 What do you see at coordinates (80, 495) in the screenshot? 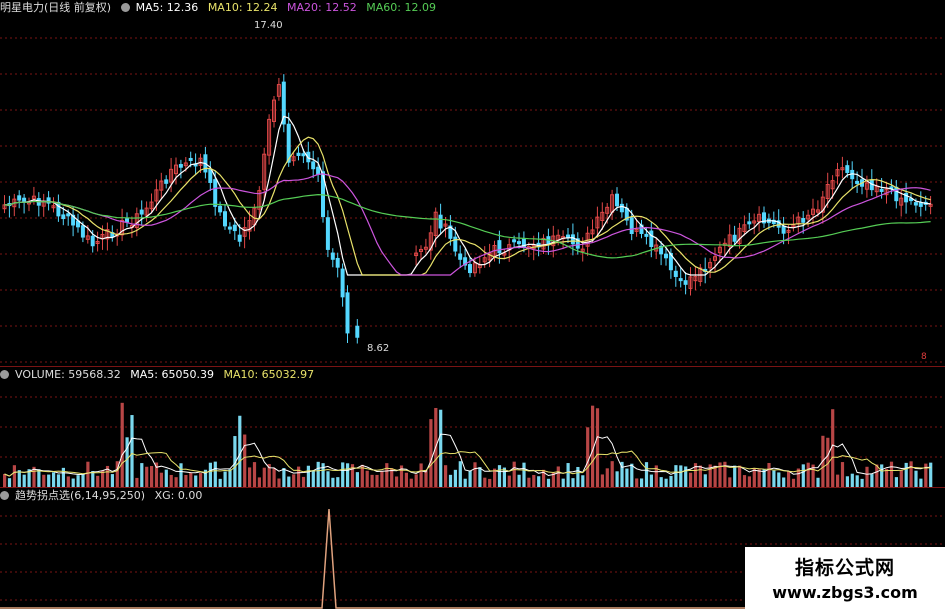
I see `indicator-name: 趋势拐点选(6,14,95,250)` at bounding box center [80, 495].